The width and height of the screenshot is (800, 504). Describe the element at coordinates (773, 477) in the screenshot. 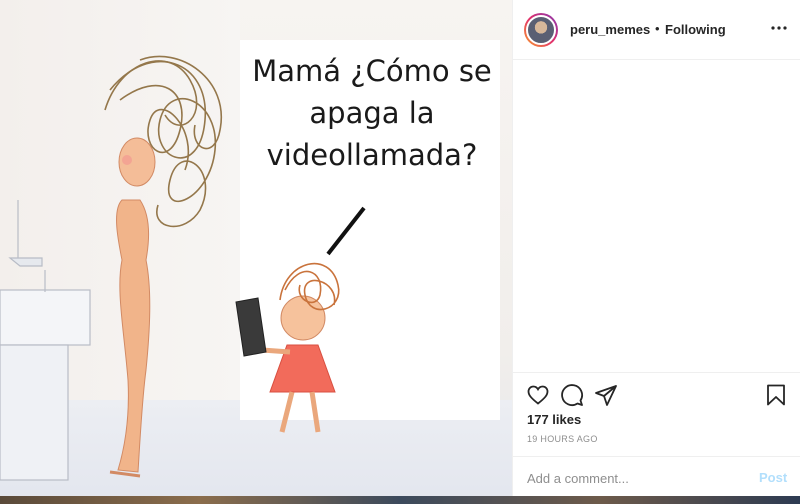

I see `post-comment-button: Post` at that location.